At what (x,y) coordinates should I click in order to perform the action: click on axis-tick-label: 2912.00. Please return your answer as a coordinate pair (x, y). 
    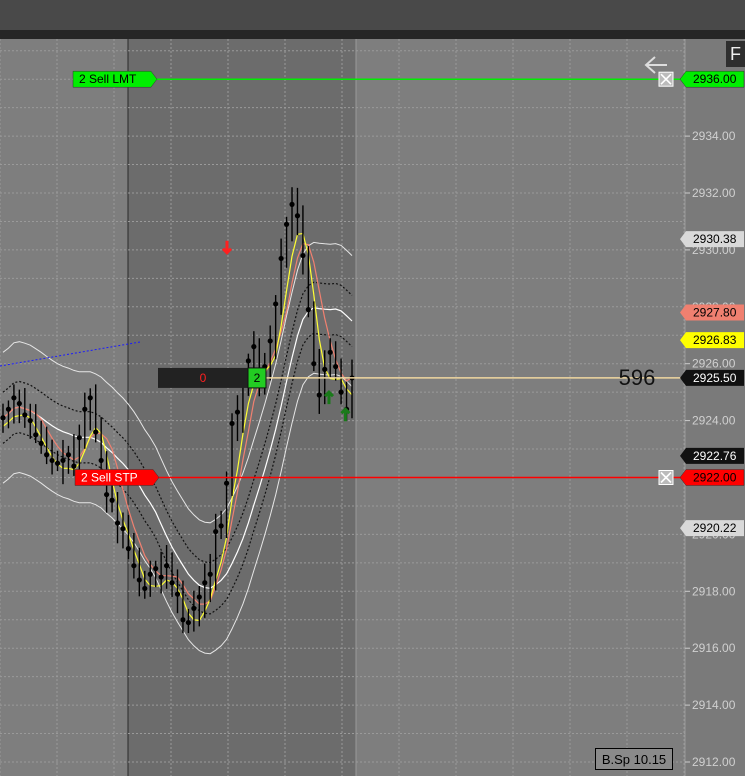
    Looking at the image, I should click on (714, 762).